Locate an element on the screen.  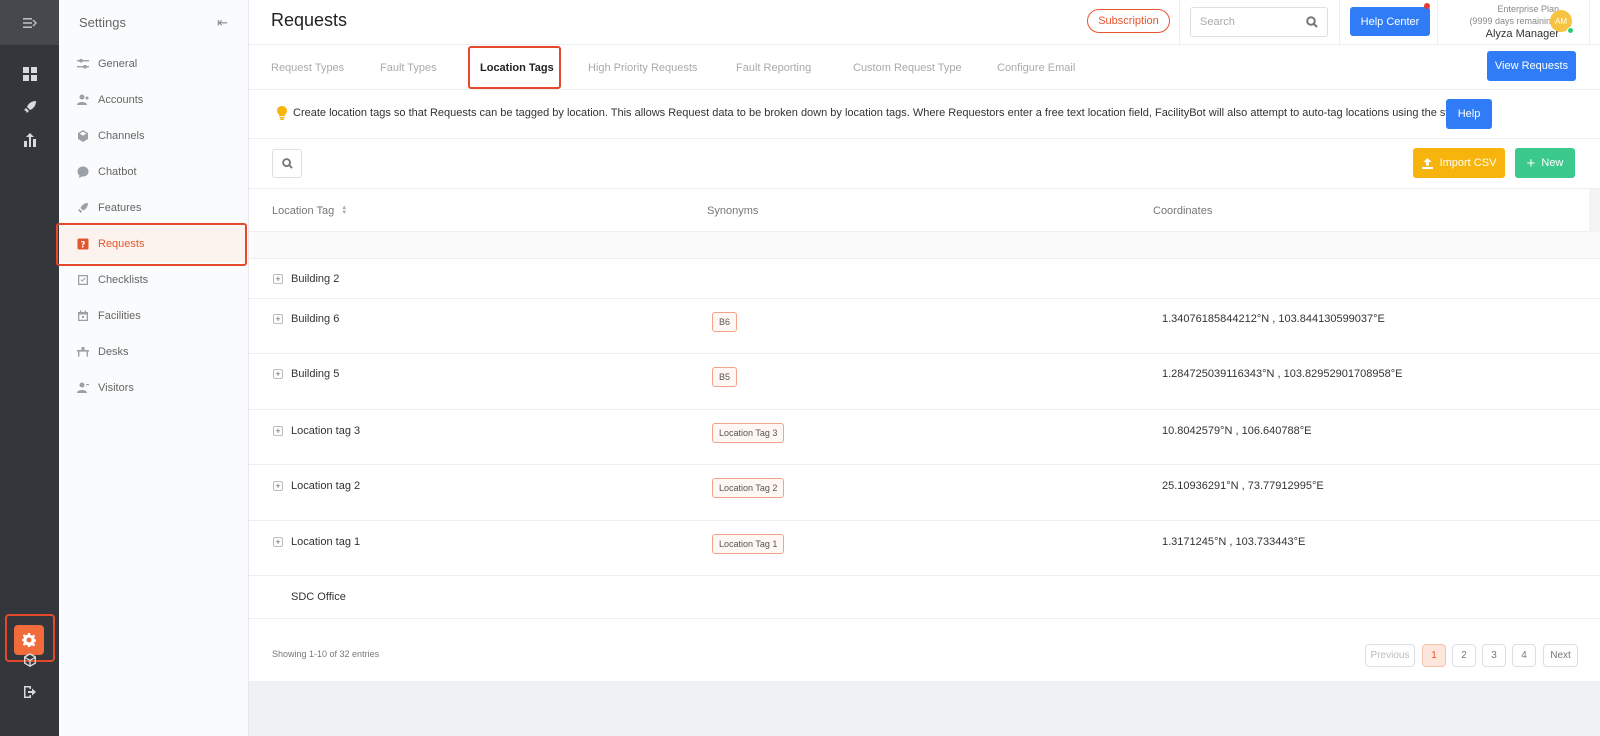
expand-rail-button is located at coordinates (29, 22).